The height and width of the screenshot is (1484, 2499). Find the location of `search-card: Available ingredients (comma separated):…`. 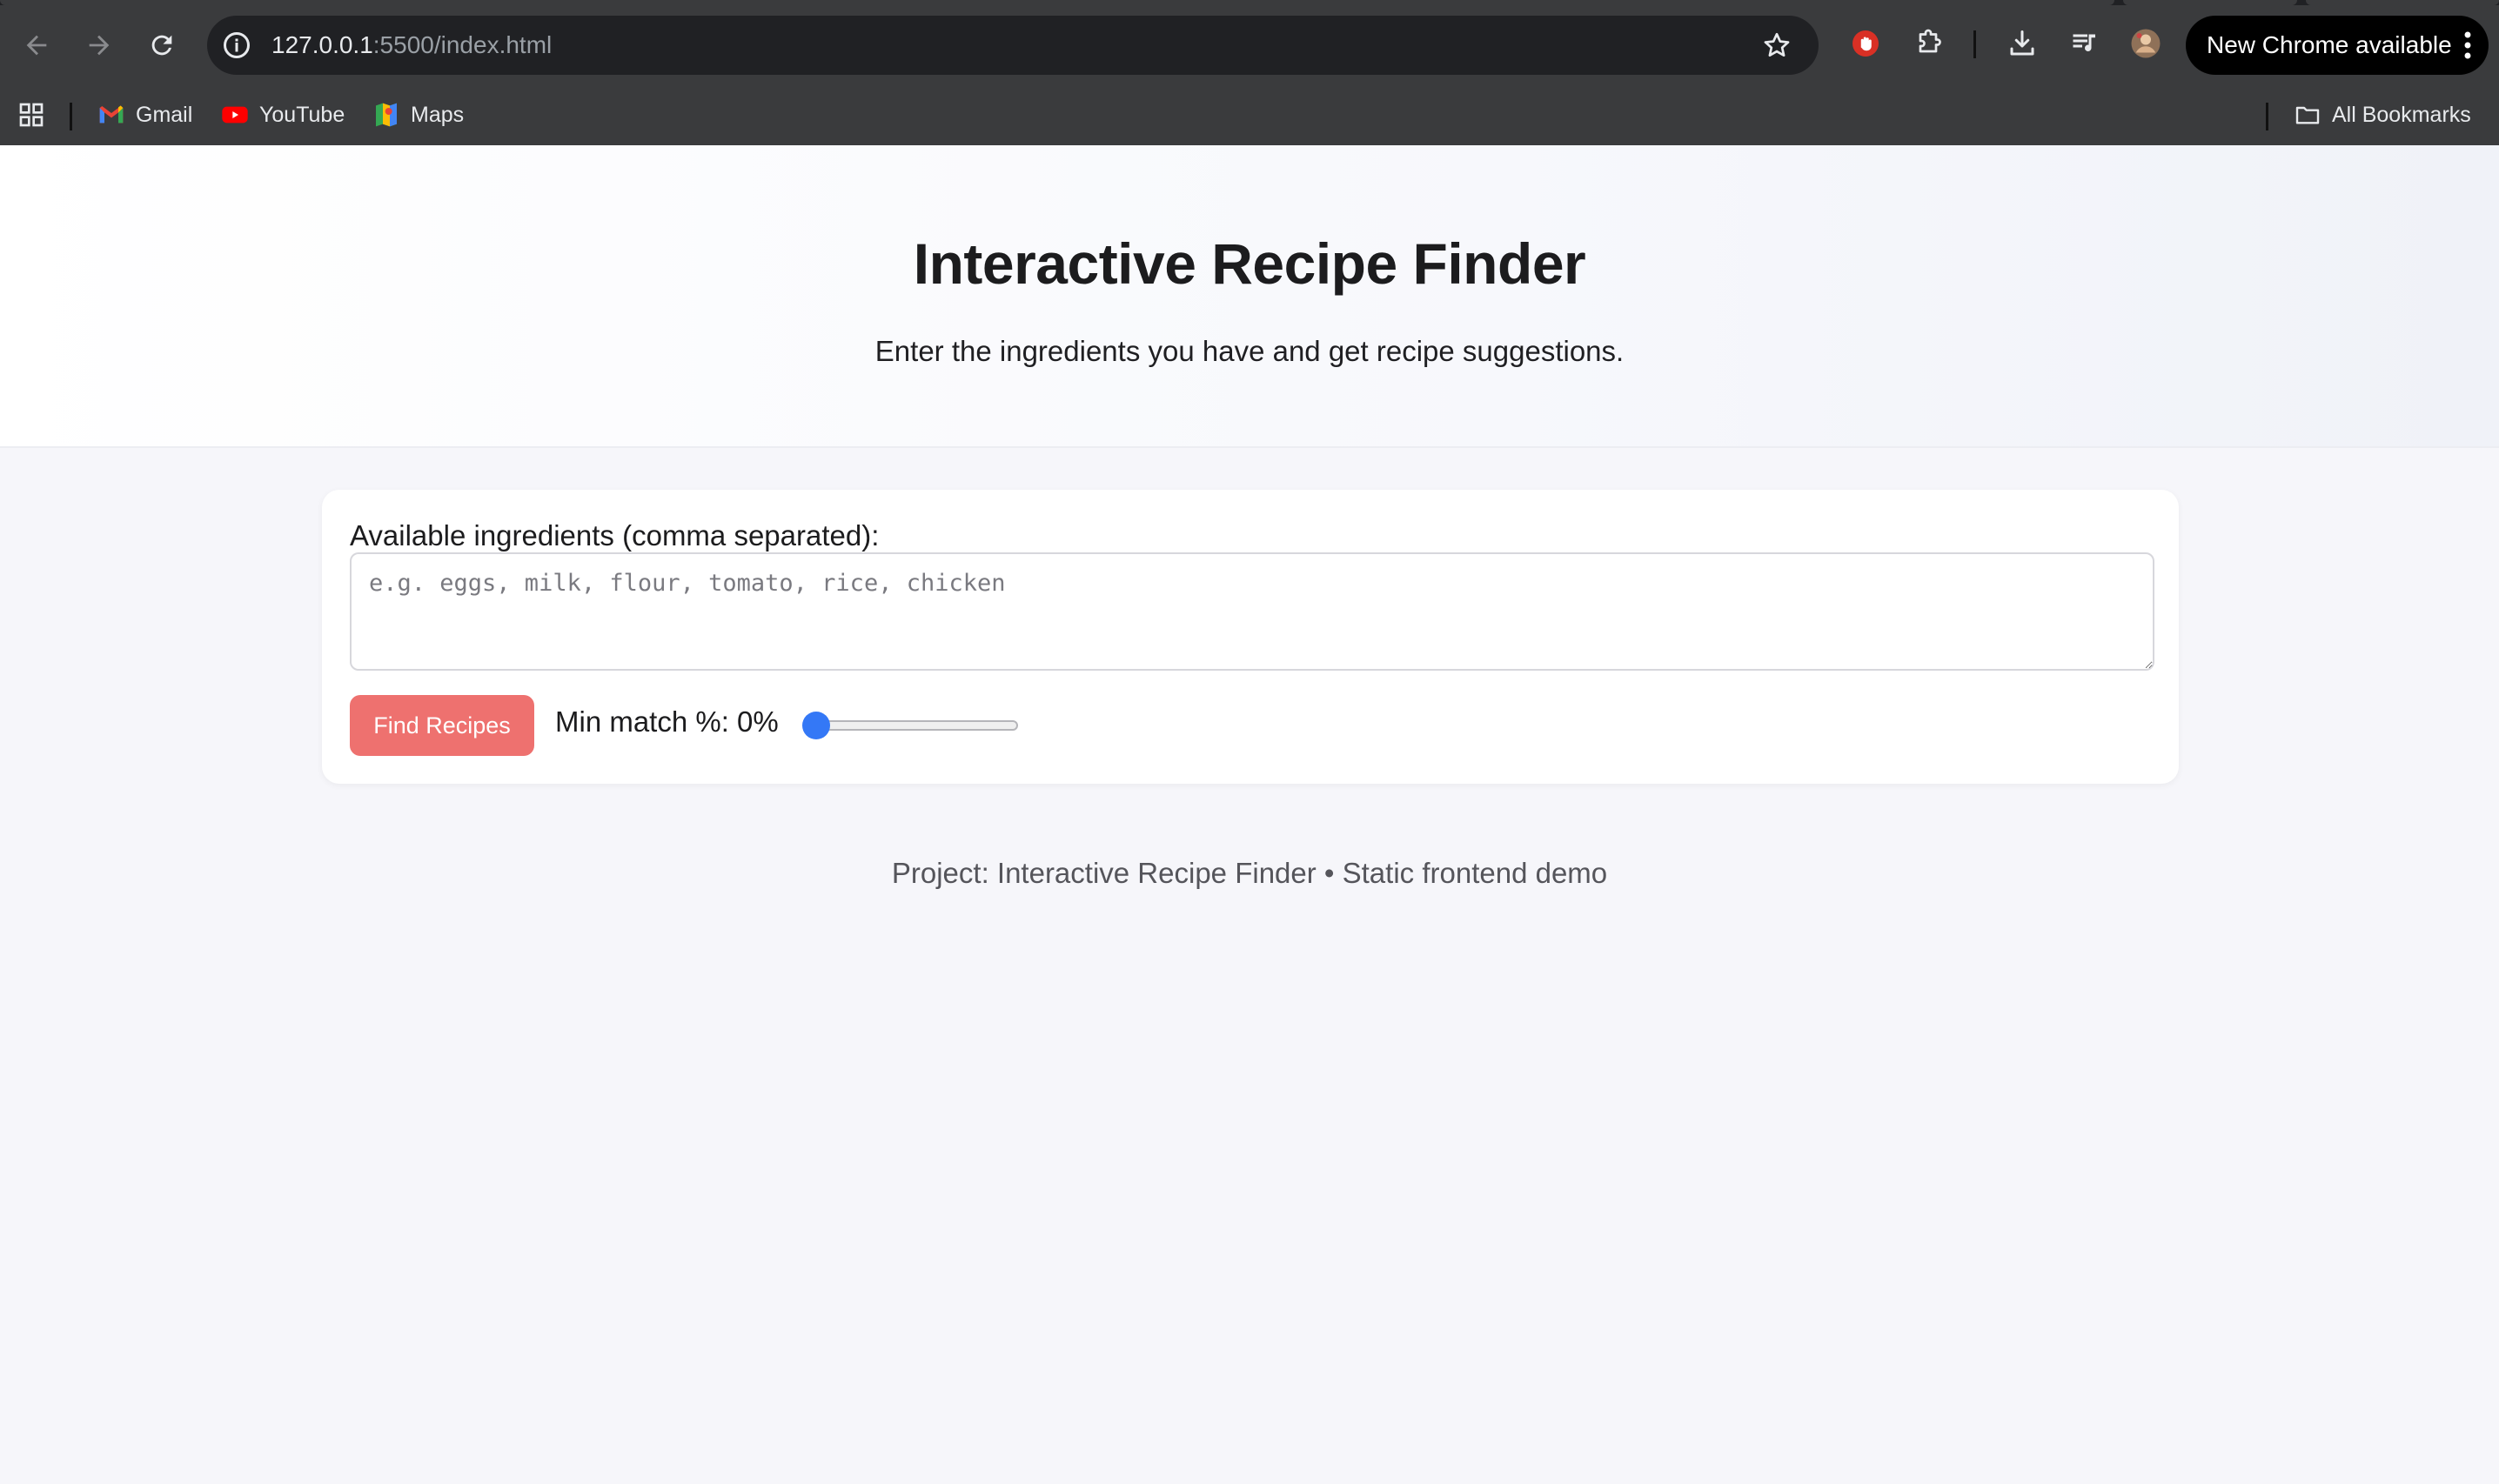

search-card: Available ingredients (comma separated):… is located at coordinates (1250, 637).